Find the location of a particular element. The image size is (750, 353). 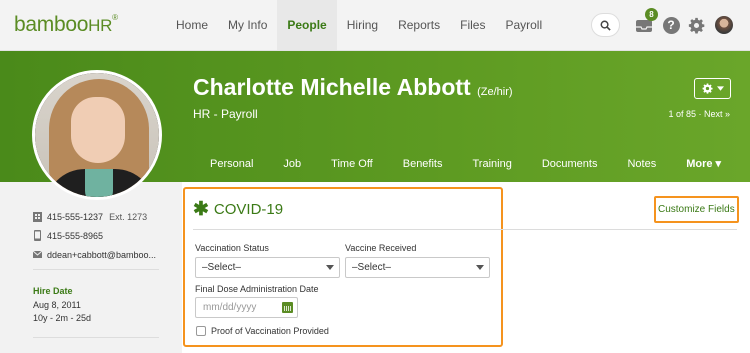

photo-shirt is located at coordinates (99, 183).